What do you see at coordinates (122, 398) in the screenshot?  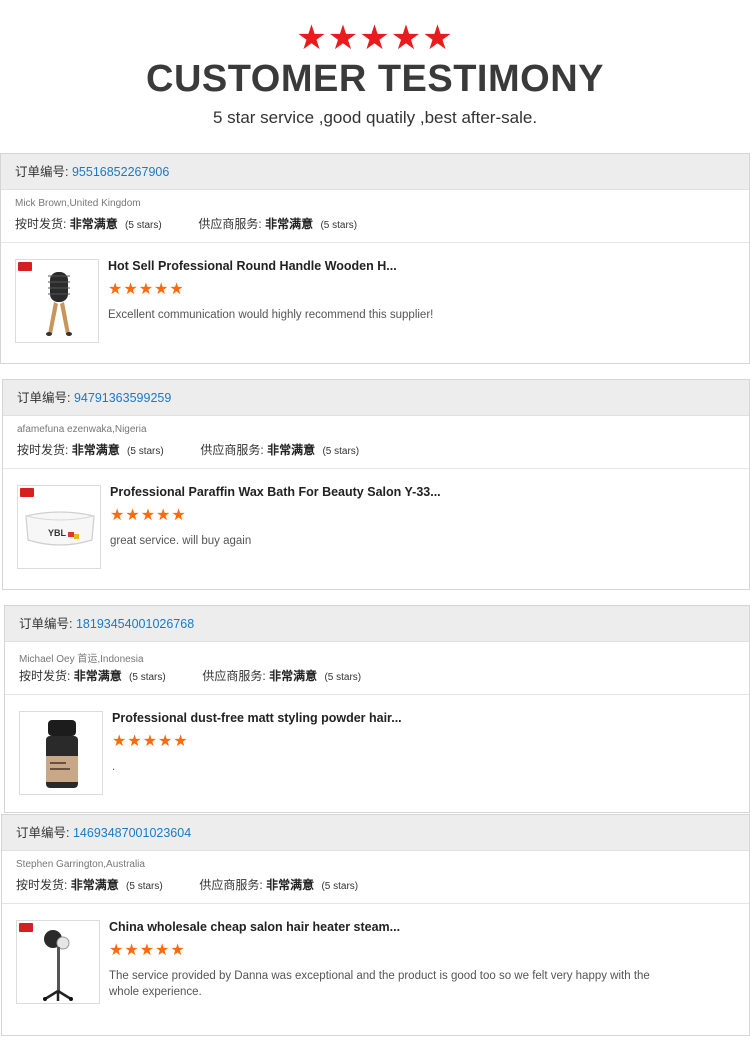 I see `order-number-link: 94791363599259` at bounding box center [122, 398].